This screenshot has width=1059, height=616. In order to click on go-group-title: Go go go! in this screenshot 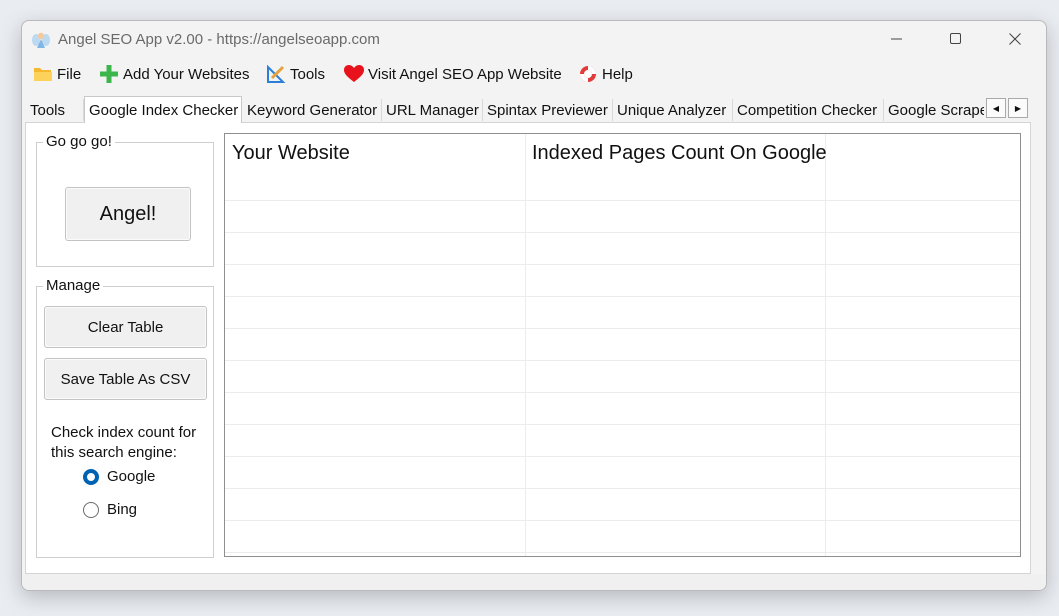, I will do `click(79, 141)`.